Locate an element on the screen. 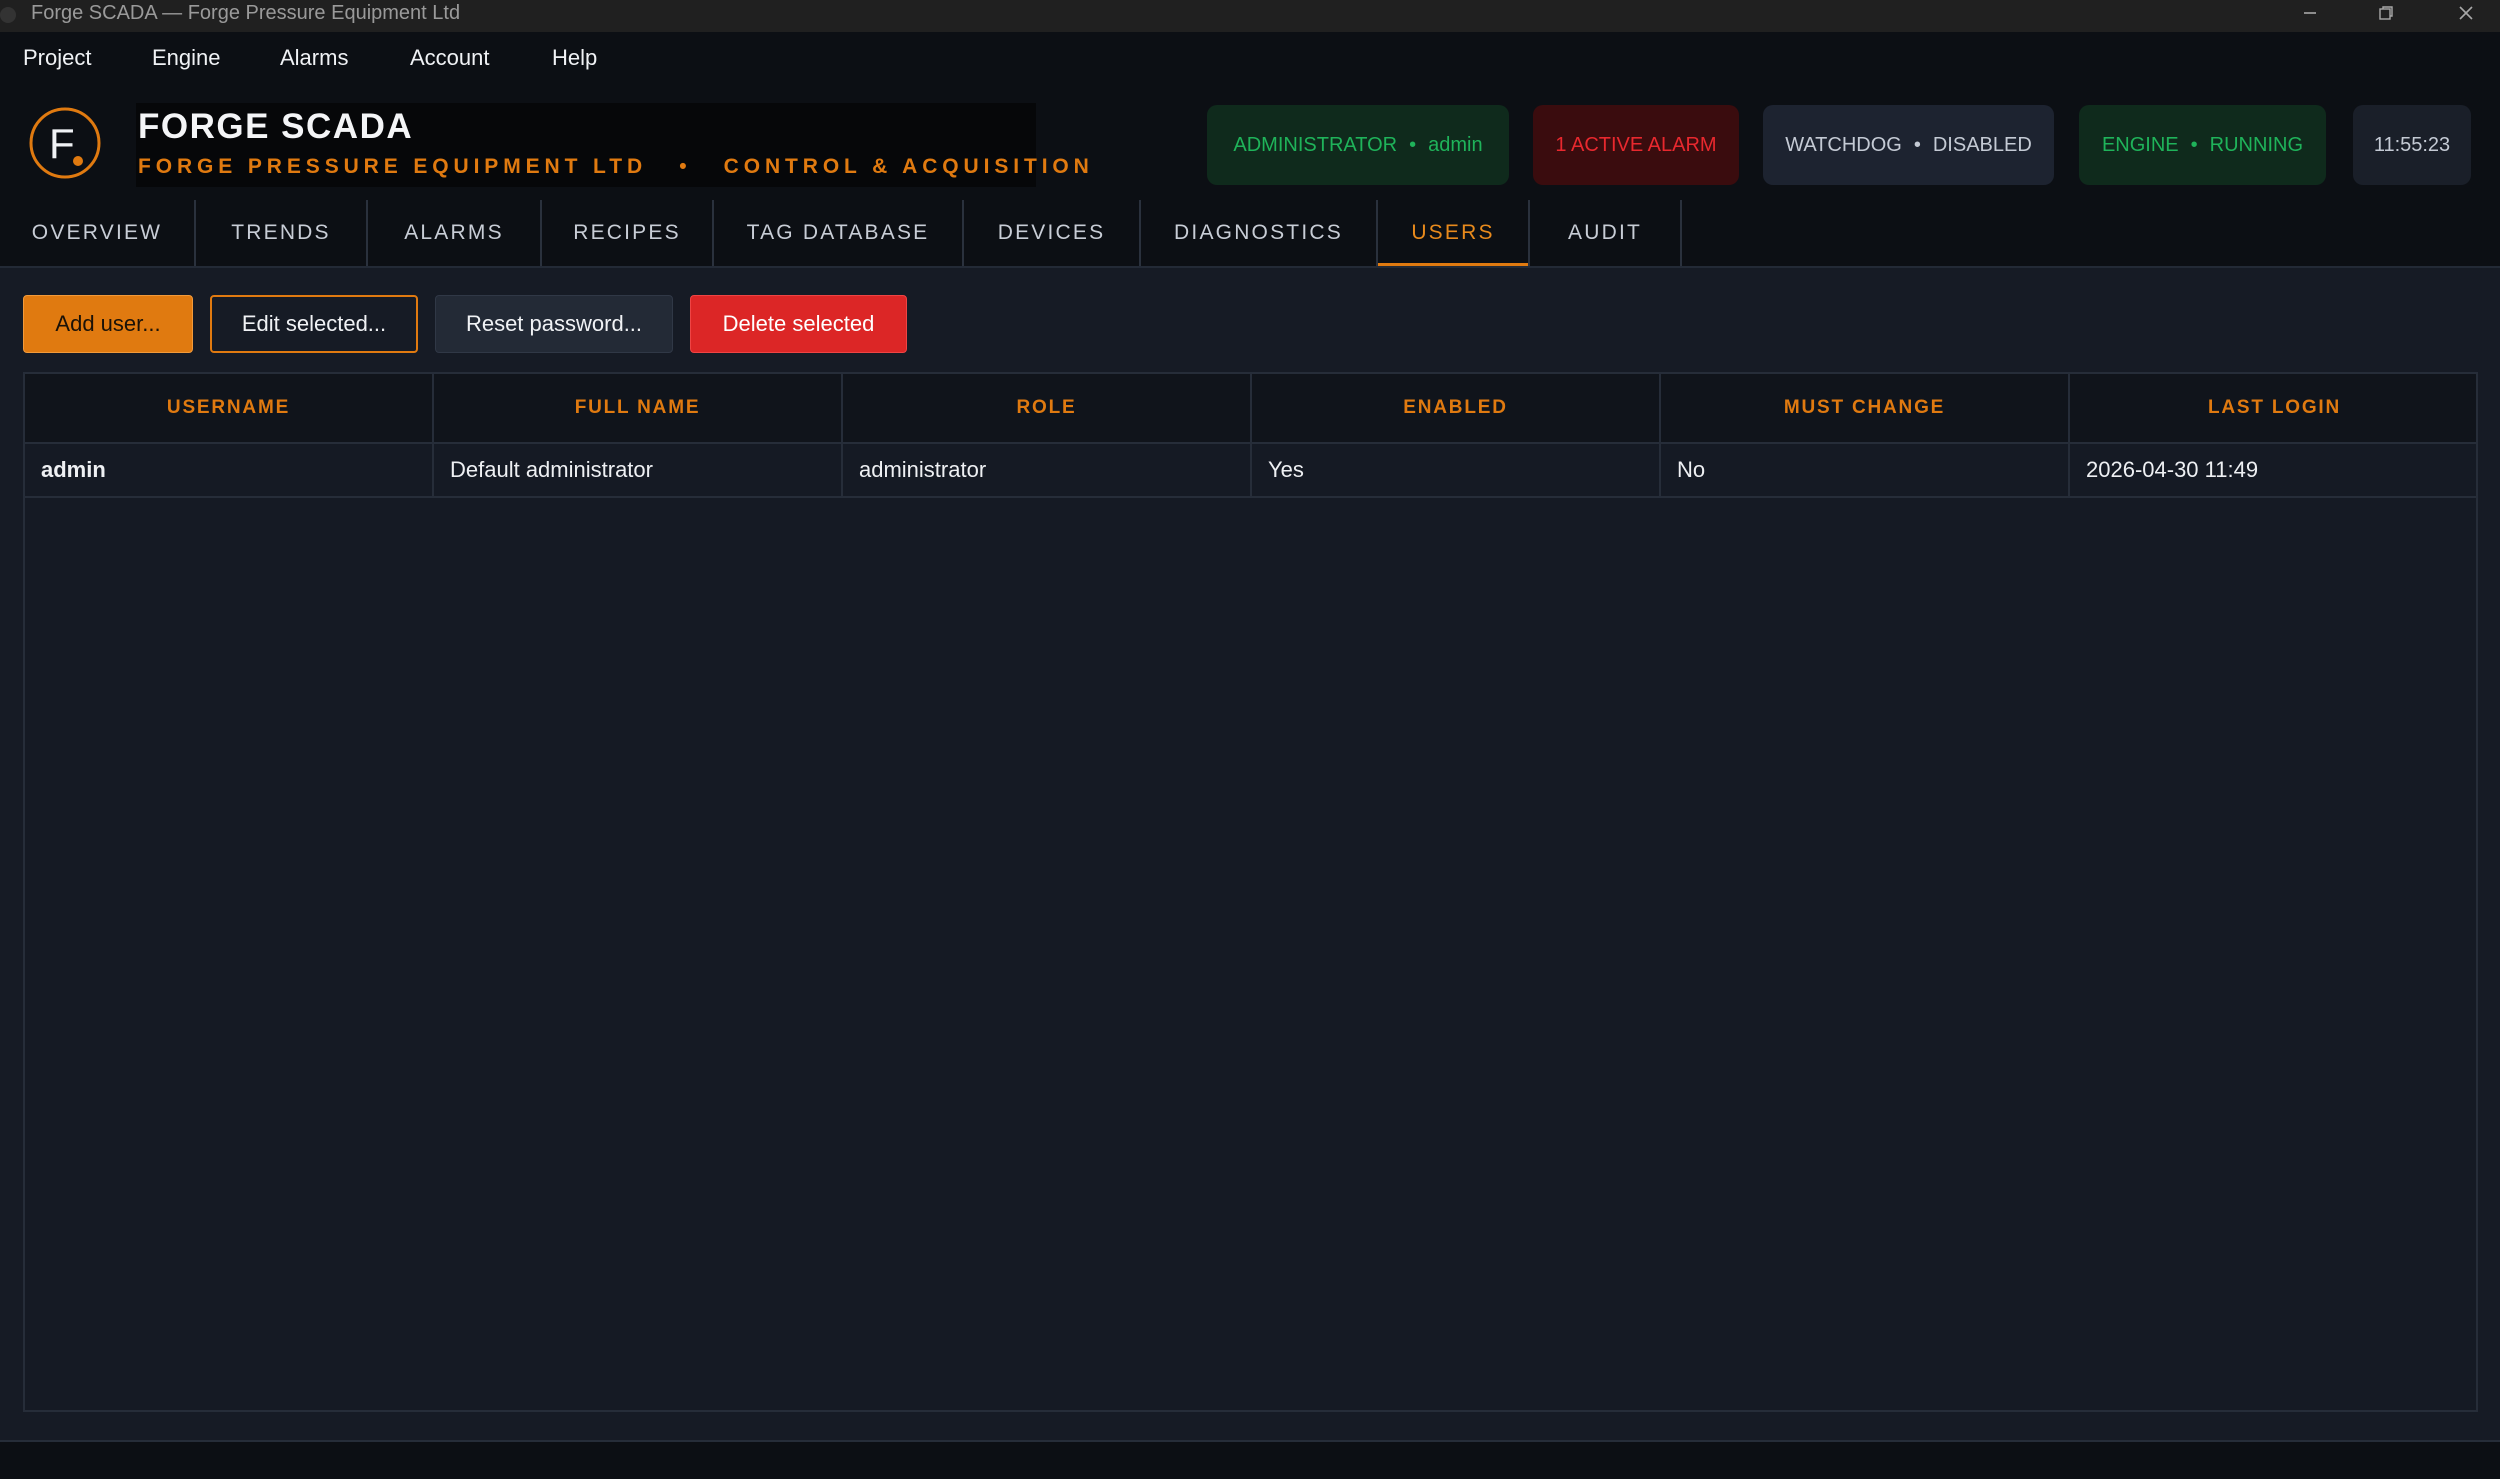  column-header-username: USERNAME is located at coordinates (229, 408).